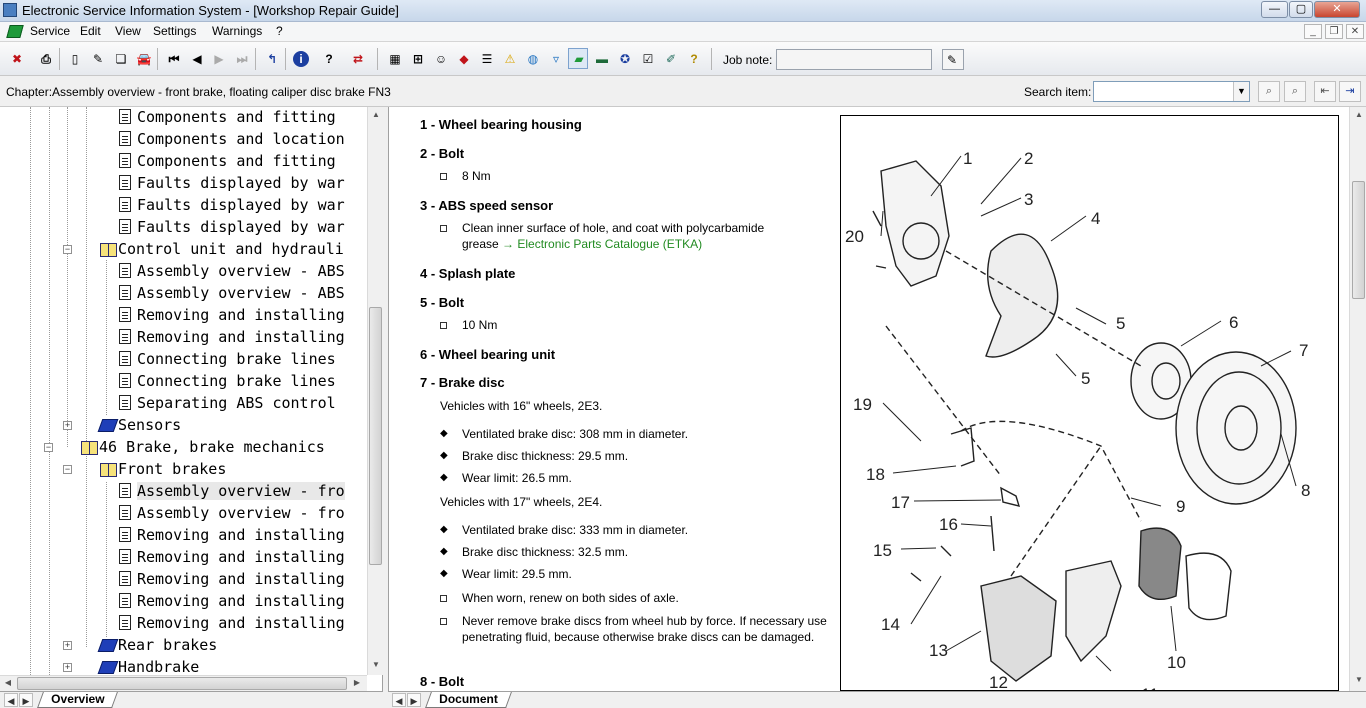  I want to click on tree-vscroll-thumb, so click(375, 436).